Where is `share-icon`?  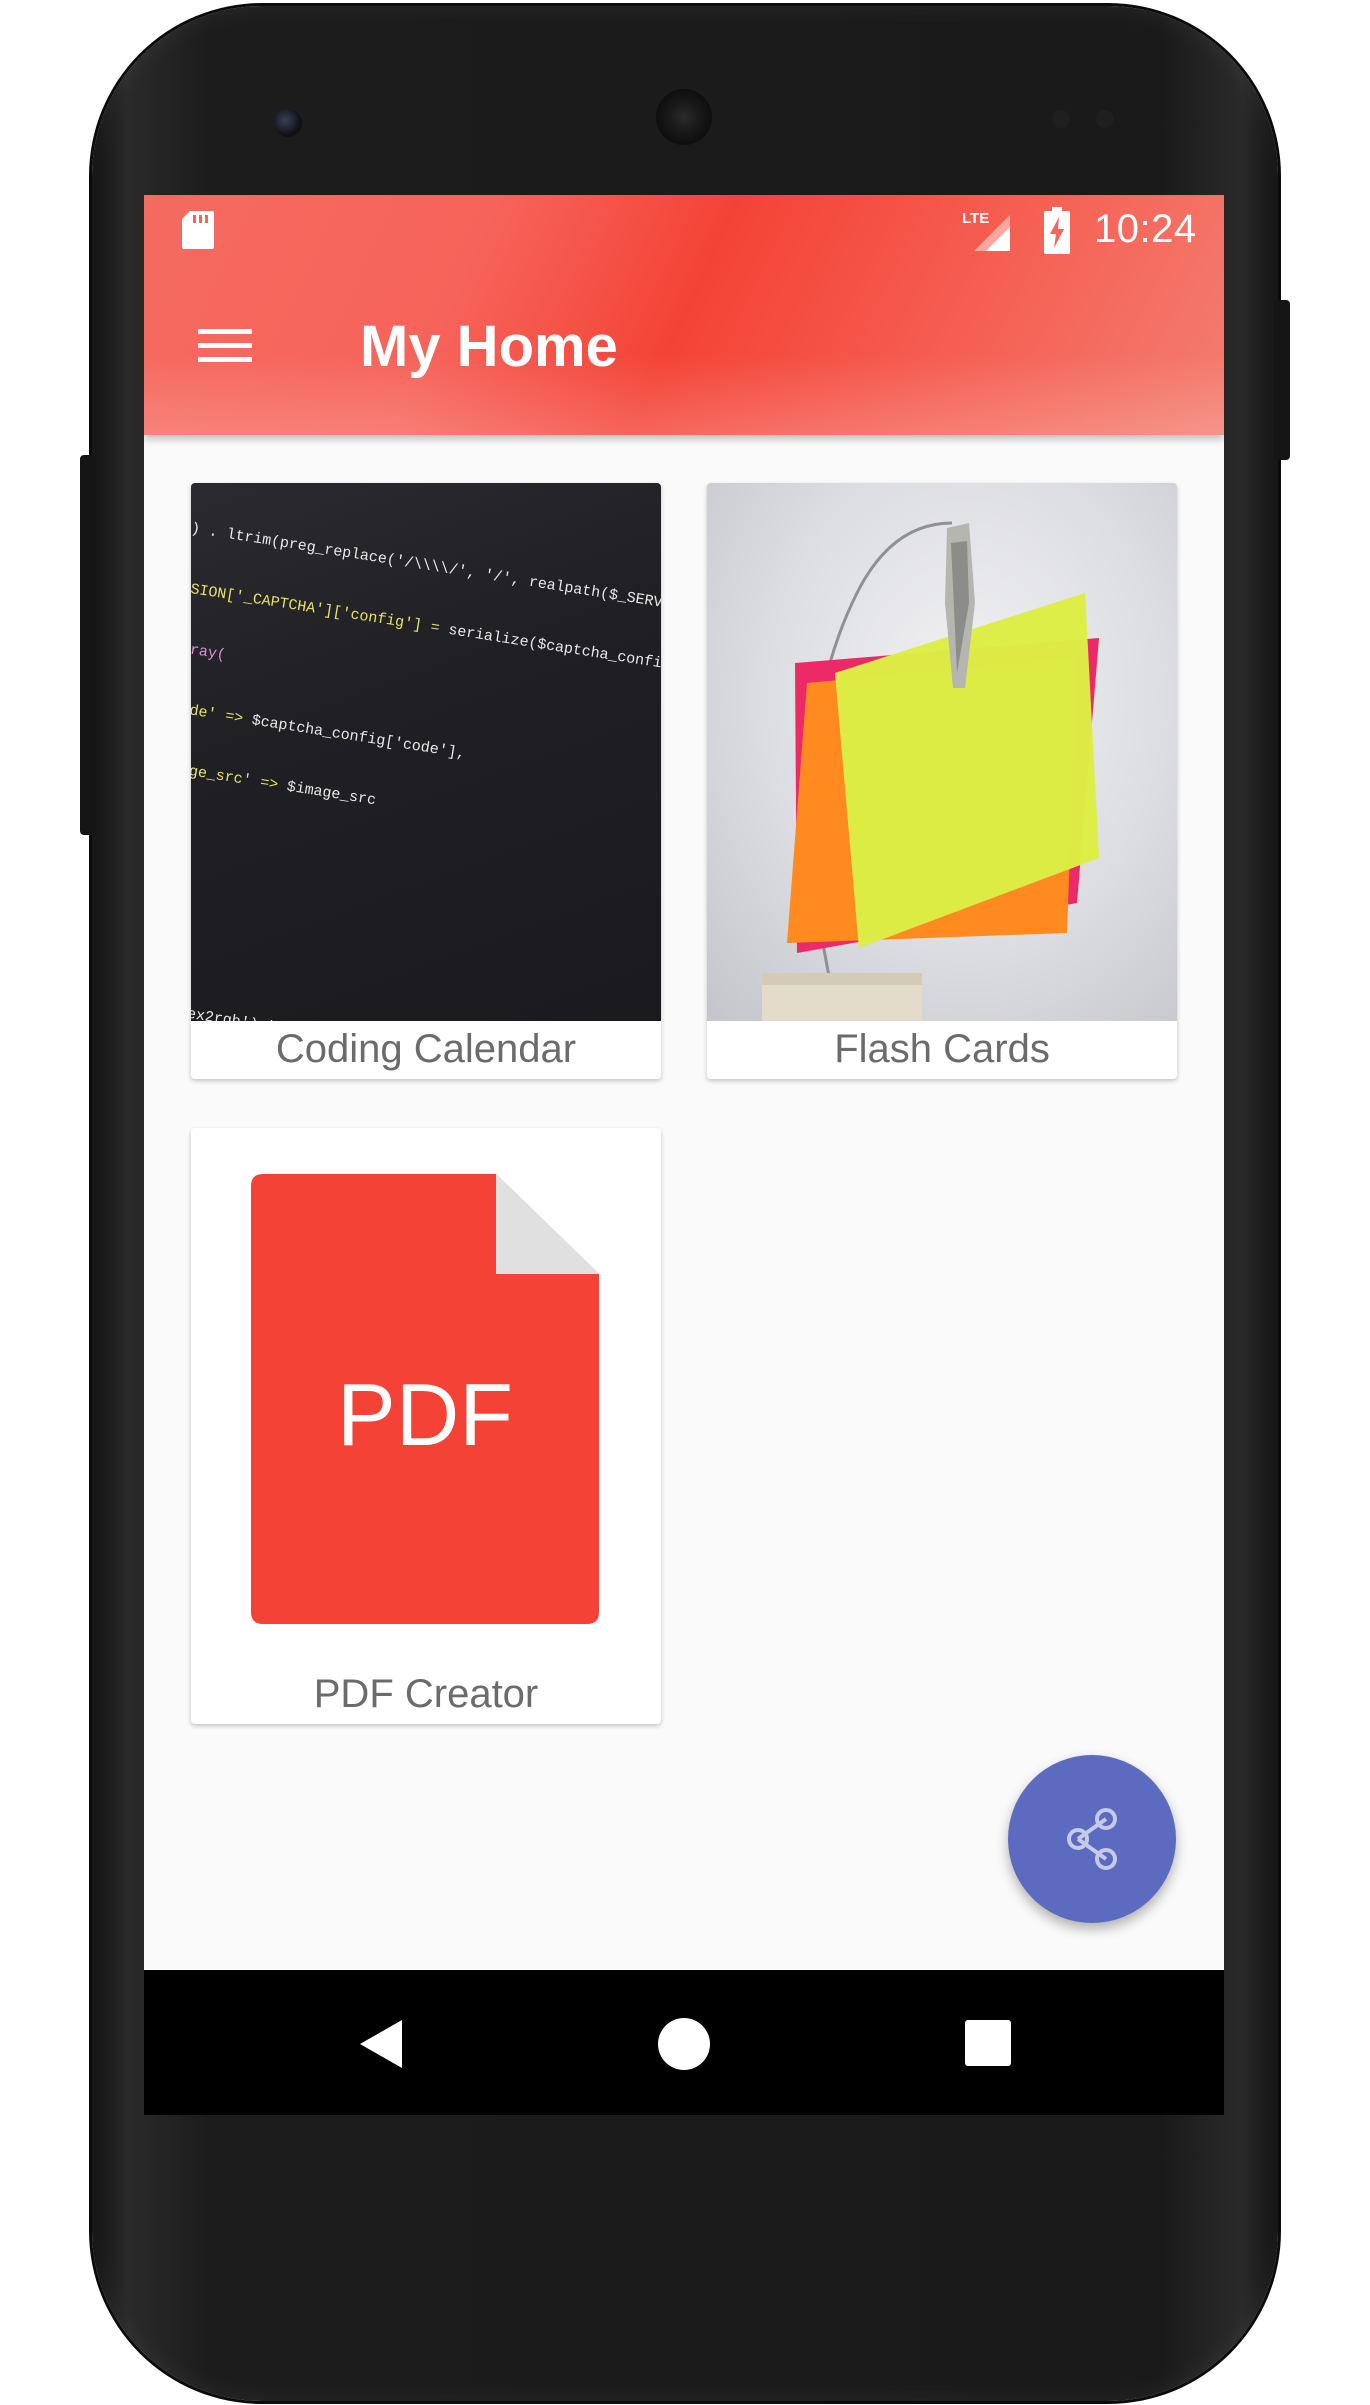
share-icon is located at coordinates (1092, 1839).